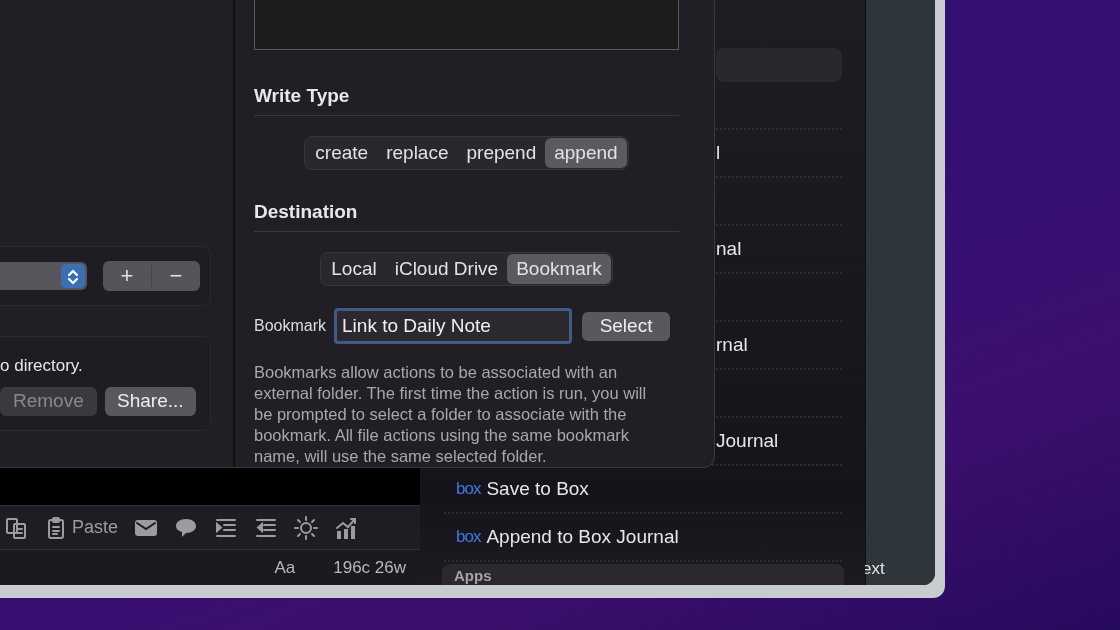 The height and width of the screenshot is (630, 1120). Describe the element at coordinates (466, 25) in the screenshot. I see `text-area` at that location.